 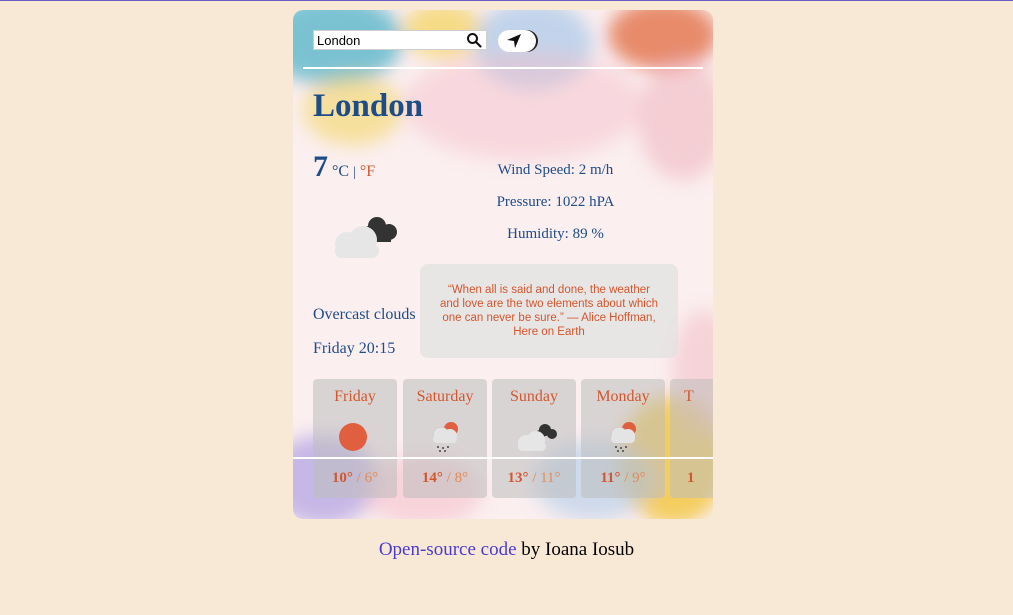 What do you see at coordinates (623, 478) in the screenshot?
I see `forecast-temps: 11° / 9°` at bounding box center [623, 478].